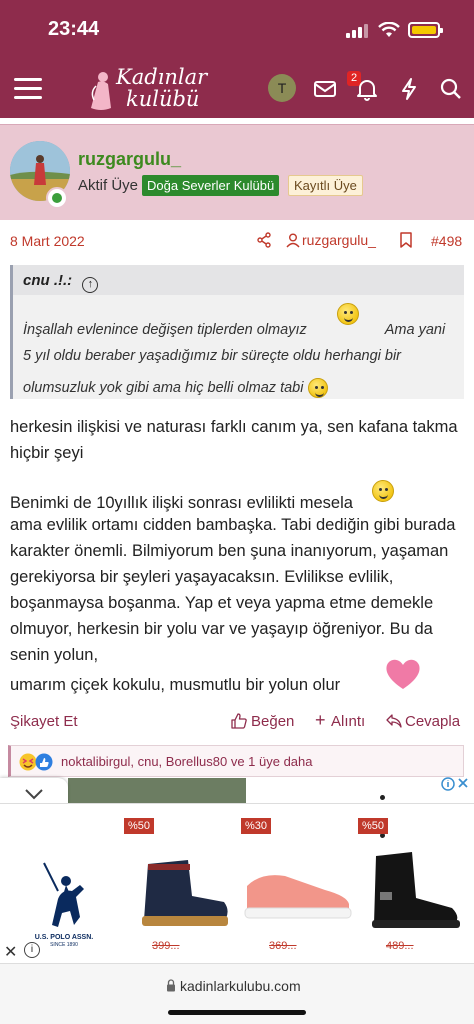  What do you see at coordinates (74, 29) in the screenshot?
I see `status-time: 23:44` at bounding box center [74, 29].